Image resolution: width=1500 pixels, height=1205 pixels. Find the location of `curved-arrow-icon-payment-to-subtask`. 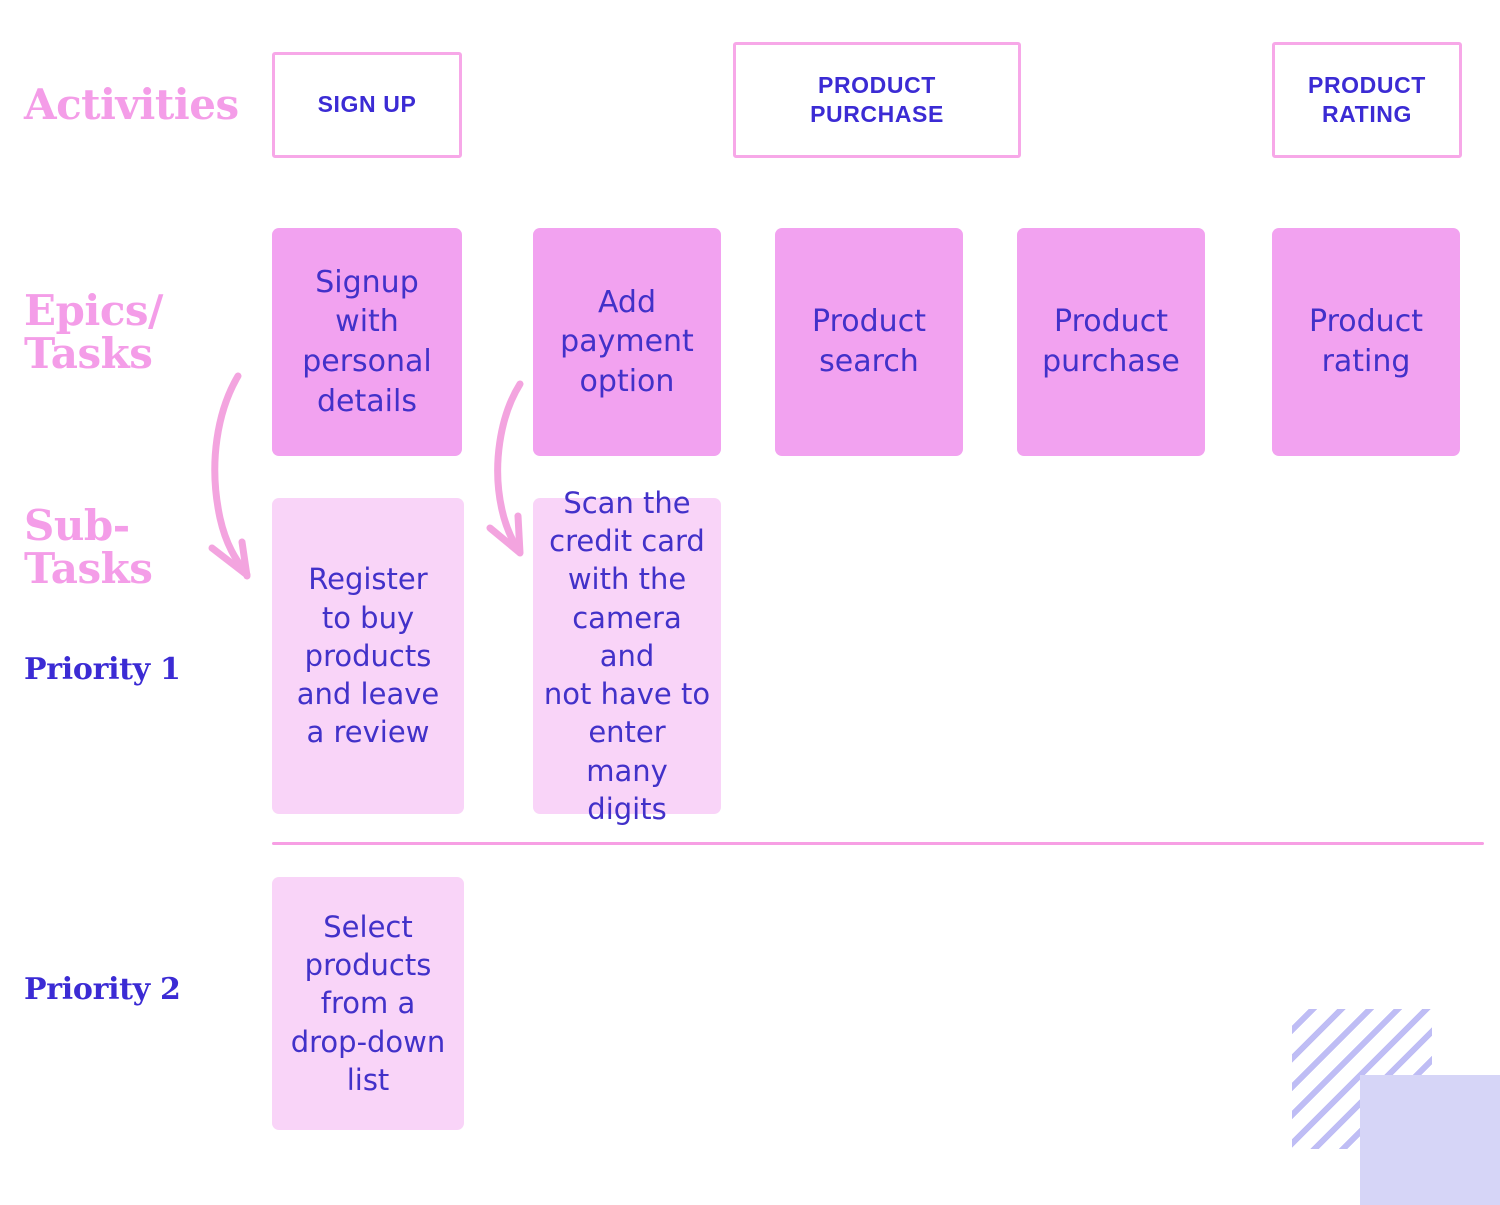

curved-arrow-icon-payment-to-subtask is located at coordinates (505, 468).